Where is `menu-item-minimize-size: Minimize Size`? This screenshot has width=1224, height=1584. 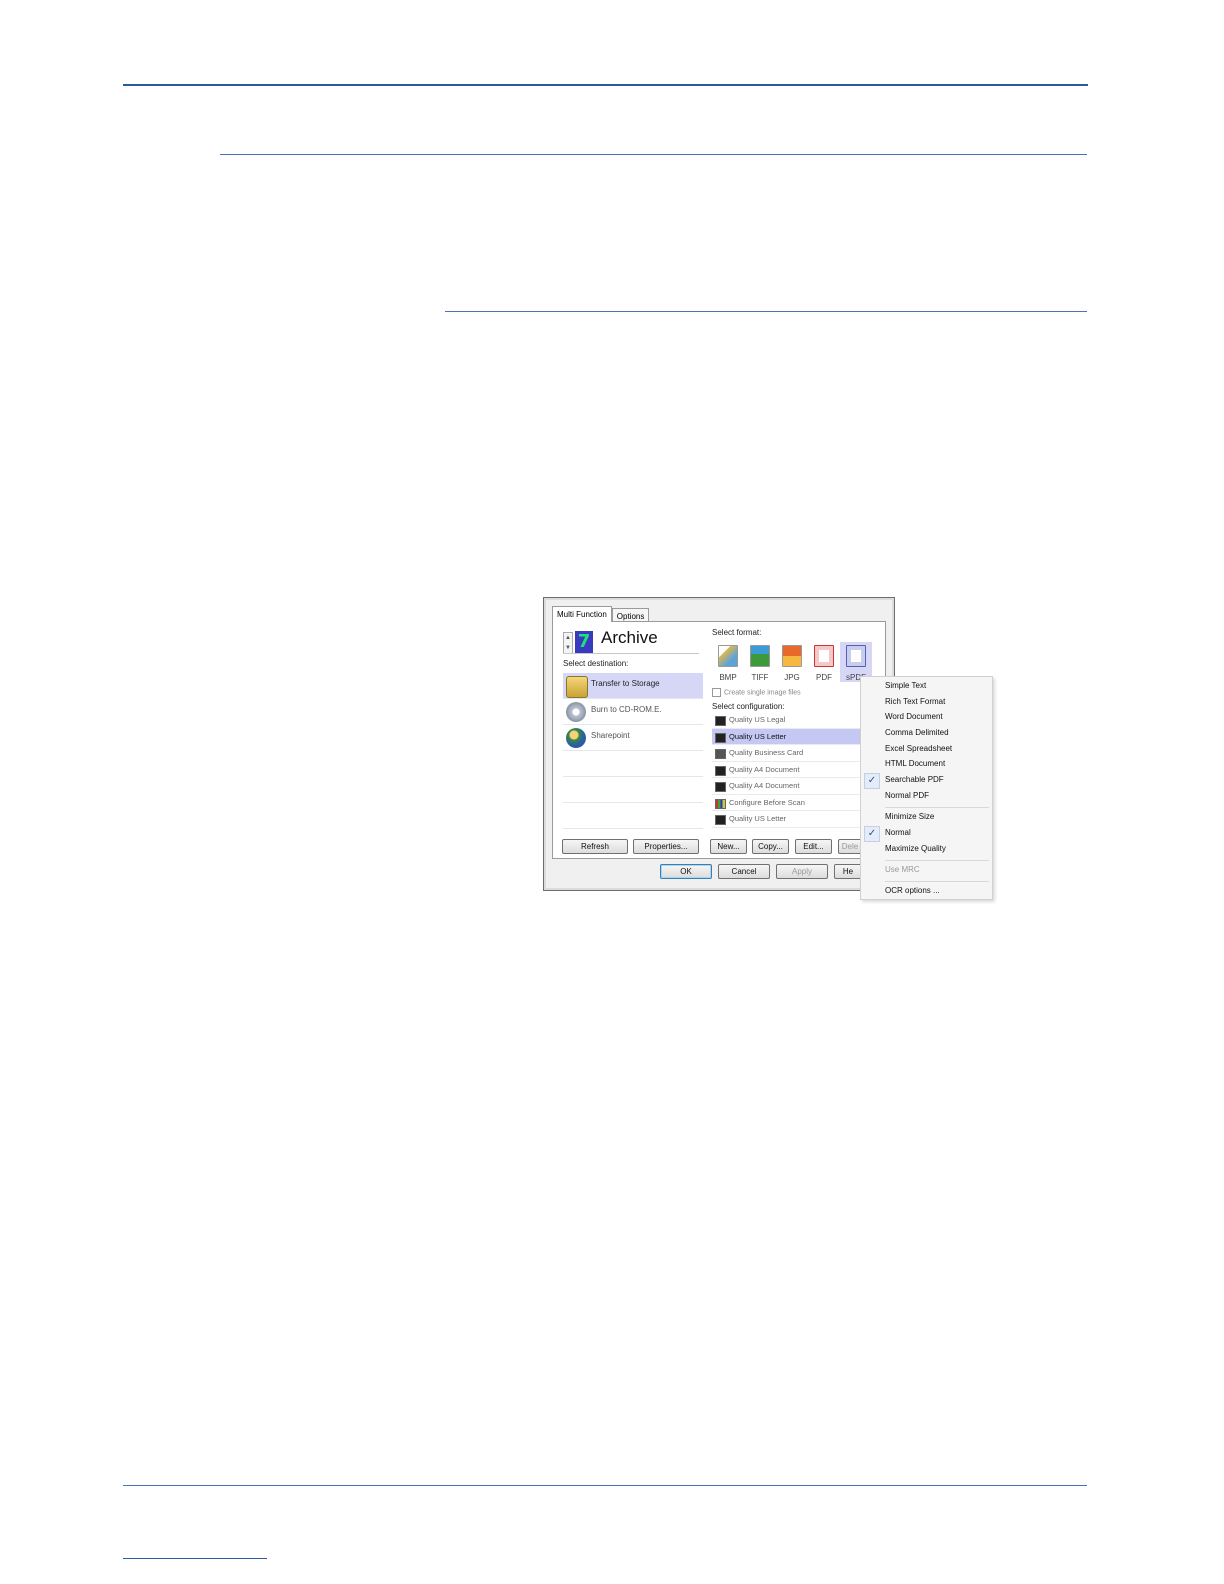
menu-item-minimize-size: Minimize Size is located at coordinates (909, 816).